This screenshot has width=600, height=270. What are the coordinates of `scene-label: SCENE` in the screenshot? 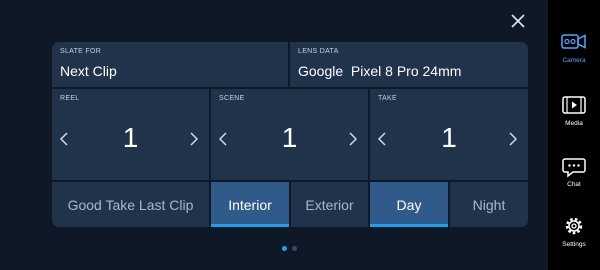 It's located at (232, 98).